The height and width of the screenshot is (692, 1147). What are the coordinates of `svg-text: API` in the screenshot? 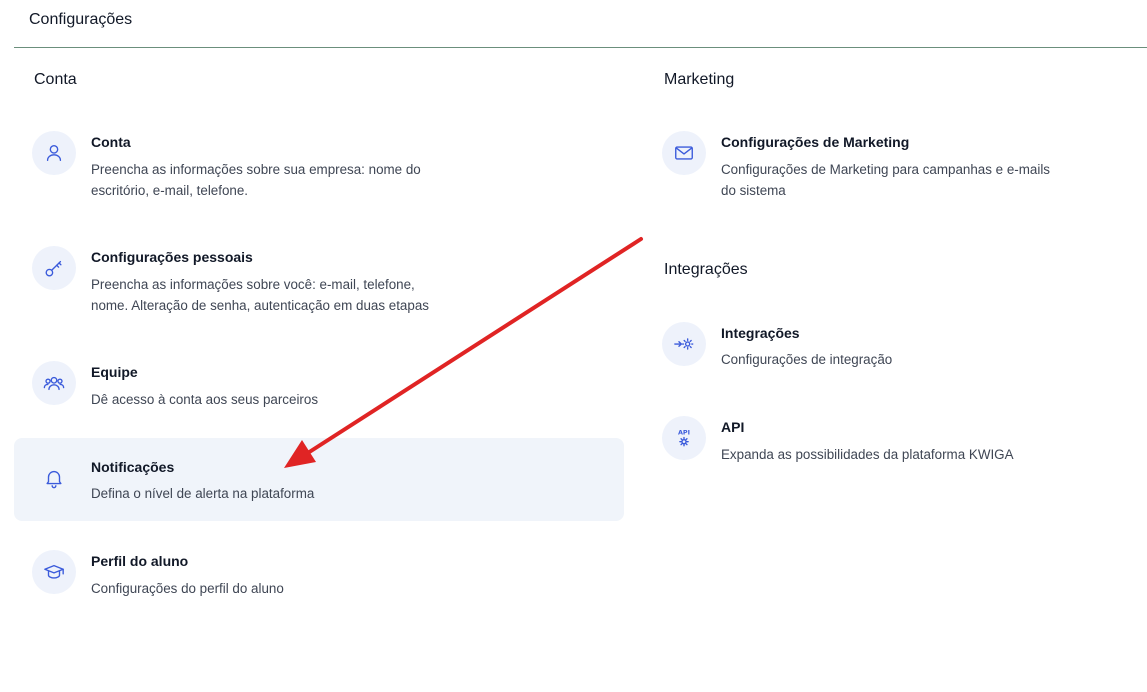 It's located at (684, 432).